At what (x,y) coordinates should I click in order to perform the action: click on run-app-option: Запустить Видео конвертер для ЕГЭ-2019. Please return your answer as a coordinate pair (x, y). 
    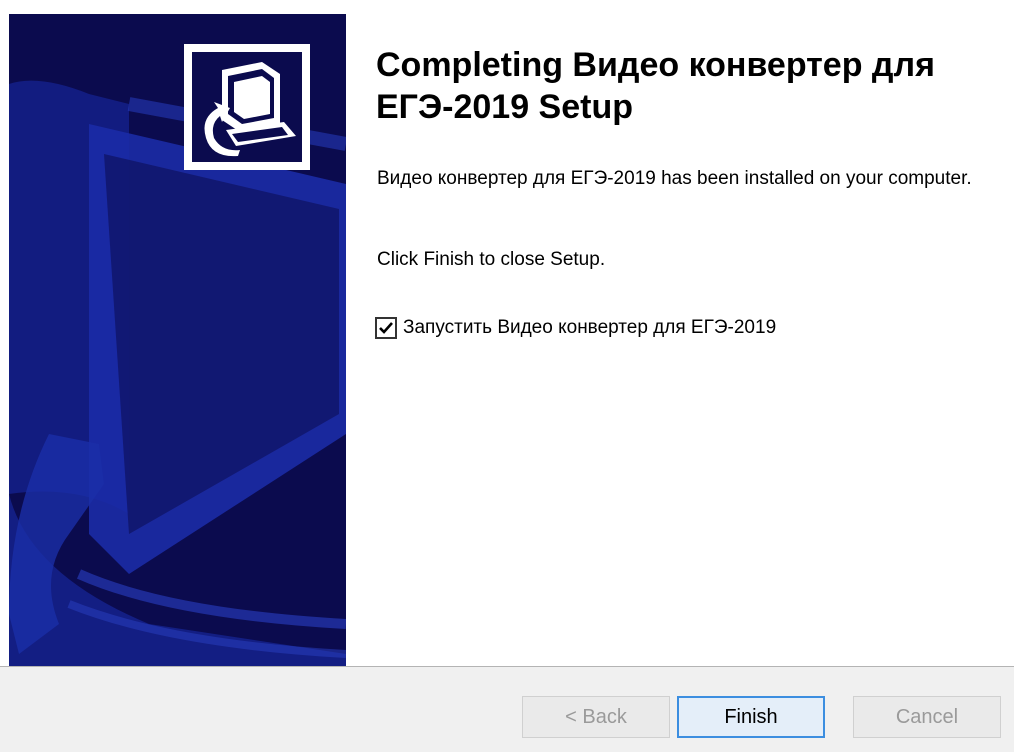
    Looking at the image, I should click on (575, 328).